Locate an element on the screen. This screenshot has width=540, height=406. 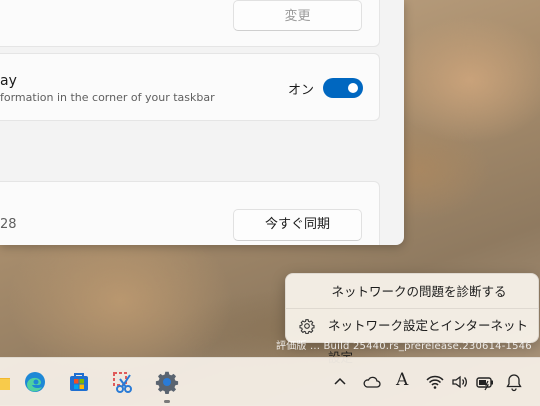
chevron-up-icon is located at coordinates (340, 382).